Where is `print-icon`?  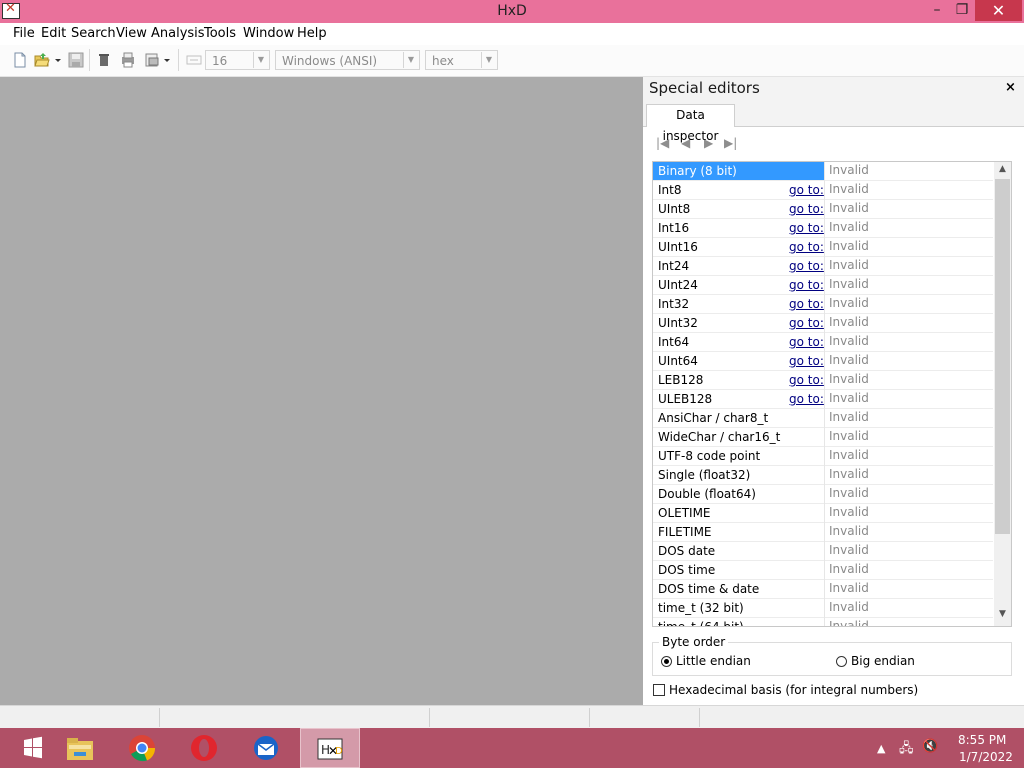
print-icon is located at coordinates (128, 60).